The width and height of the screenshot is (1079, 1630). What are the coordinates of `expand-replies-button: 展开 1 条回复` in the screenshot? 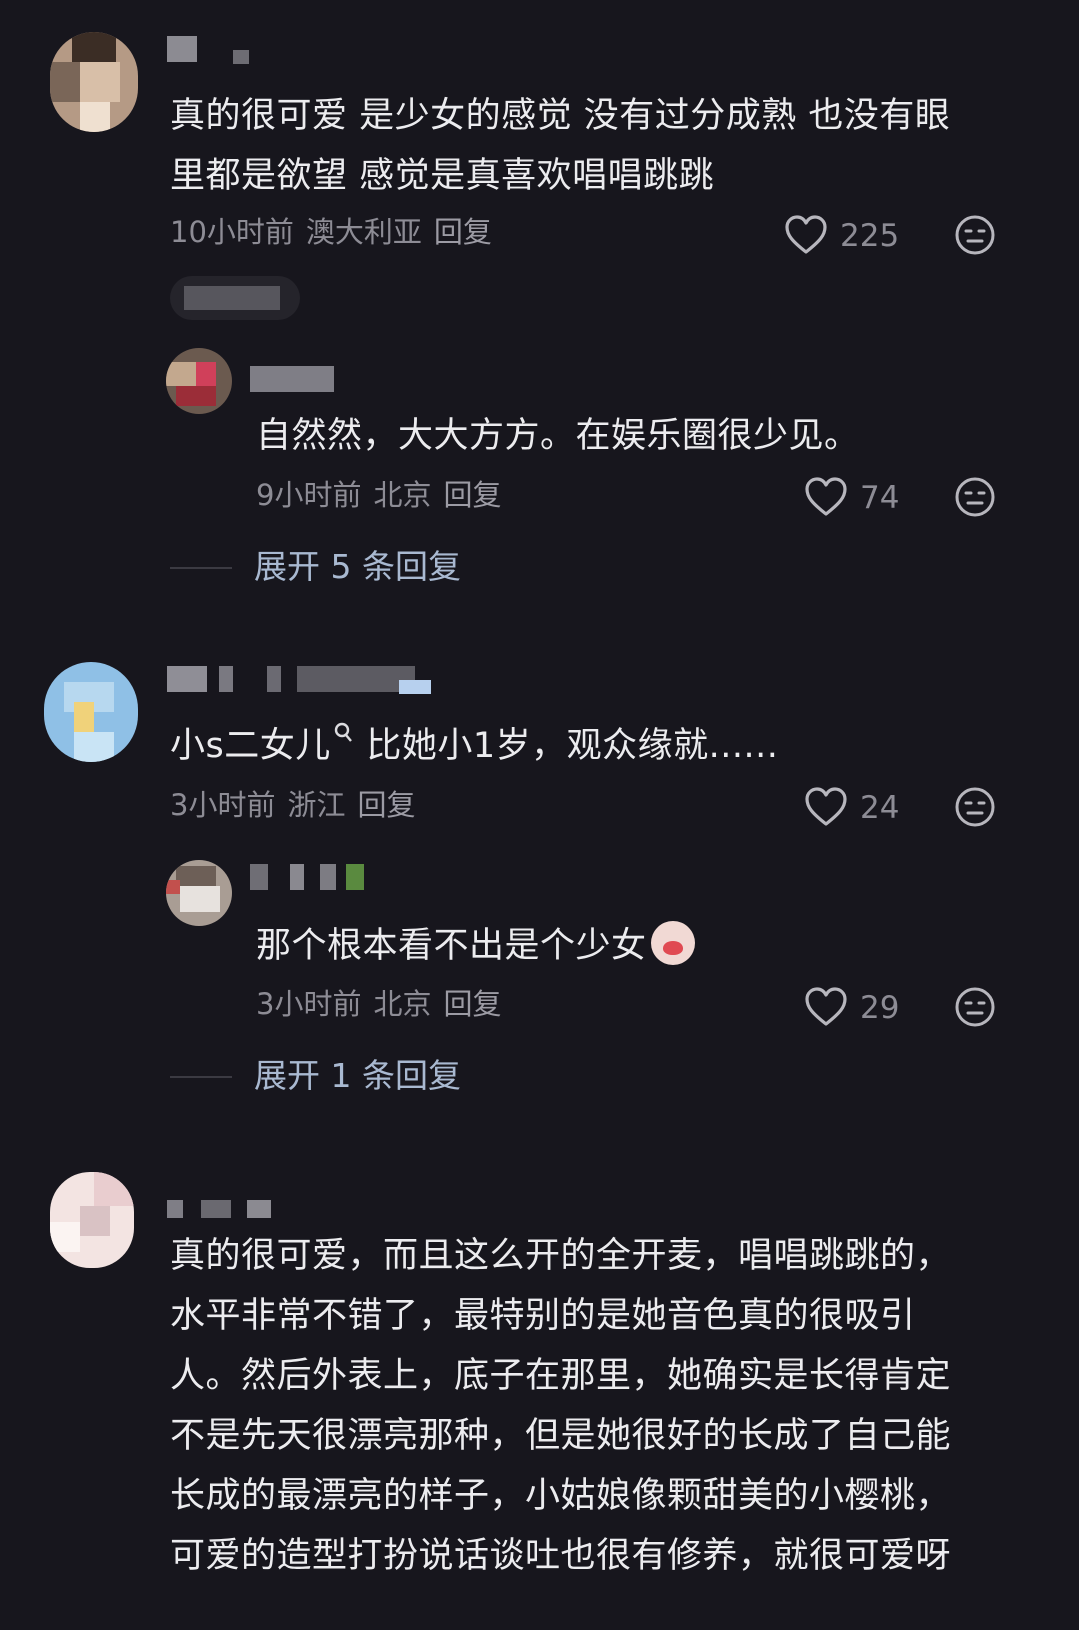 It's located at (357, 1076).